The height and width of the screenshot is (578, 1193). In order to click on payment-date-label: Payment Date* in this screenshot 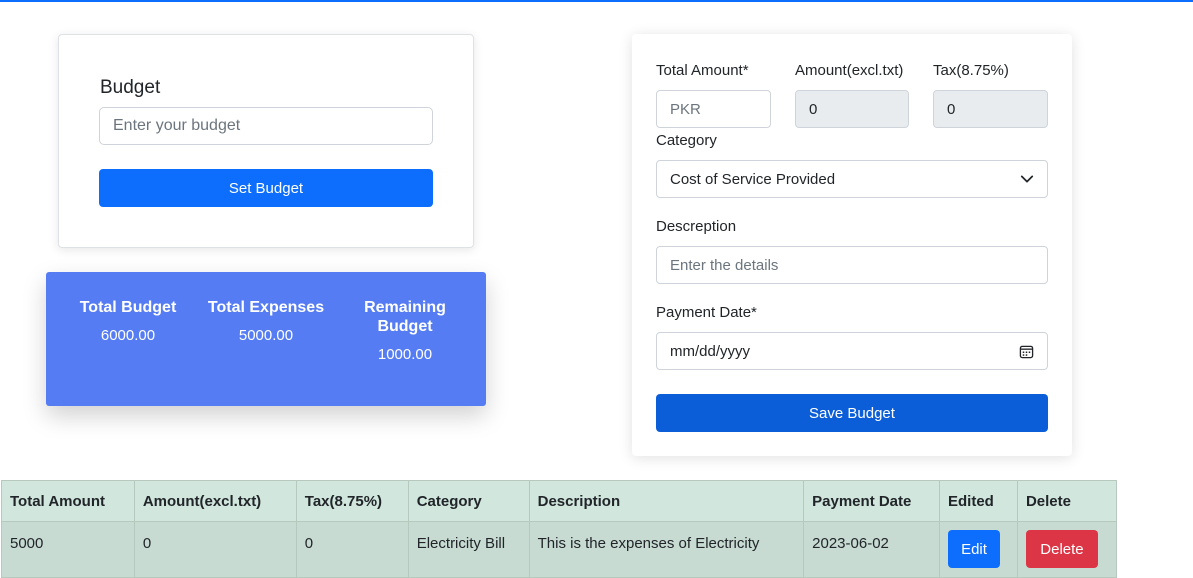, I will do `click(706, 312)`.